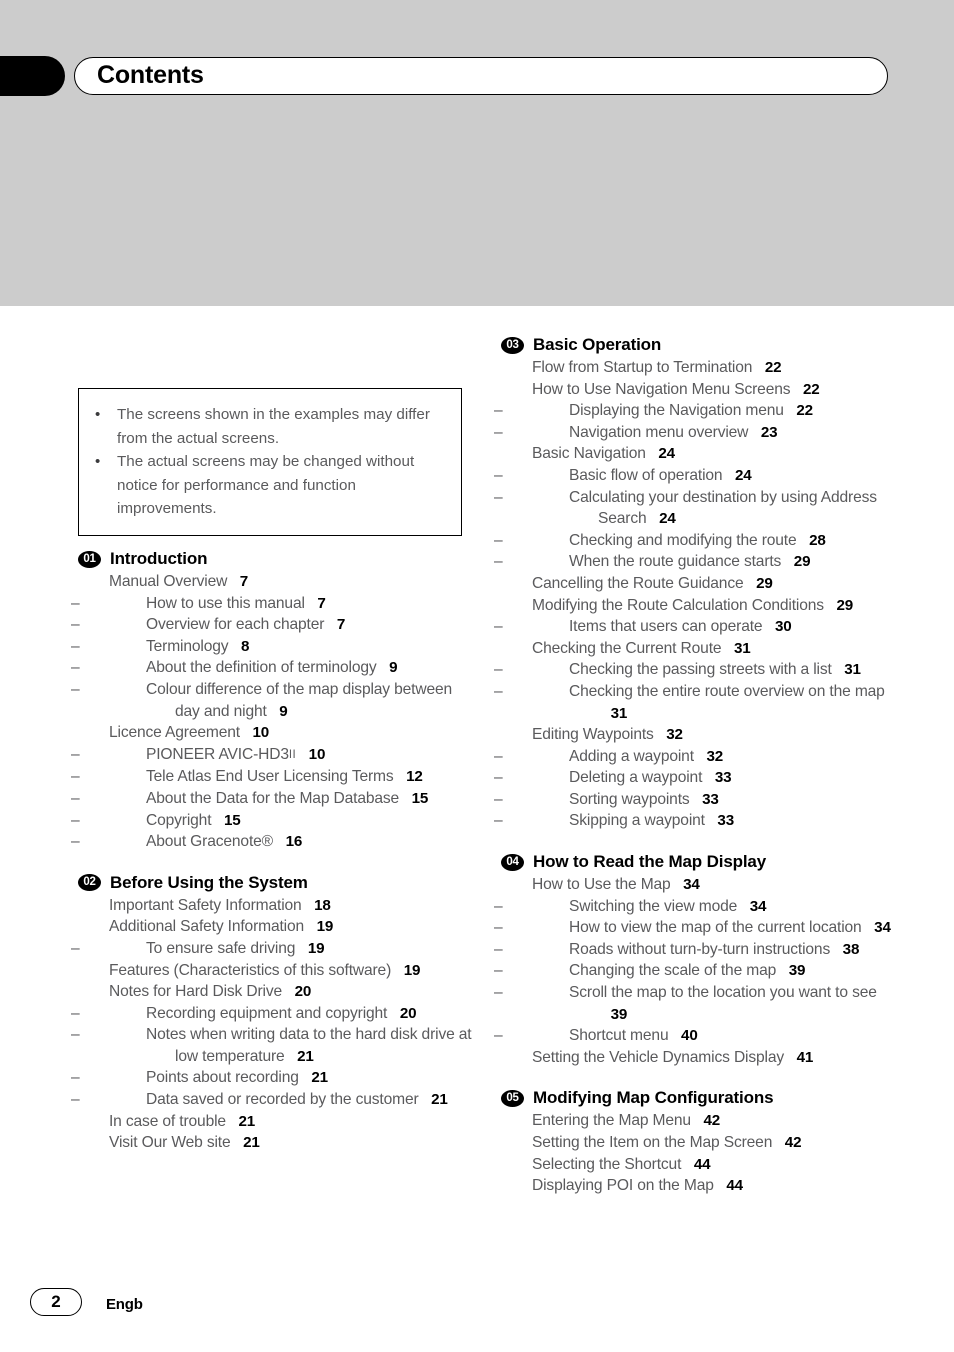 The image size is (954, 1352). Describe the element at coordinates (275, 992) in the screenshot. I see `toc-entry-notes-for-hard-disk-drive: Notes for Hard Disk Drive 20` at that location.